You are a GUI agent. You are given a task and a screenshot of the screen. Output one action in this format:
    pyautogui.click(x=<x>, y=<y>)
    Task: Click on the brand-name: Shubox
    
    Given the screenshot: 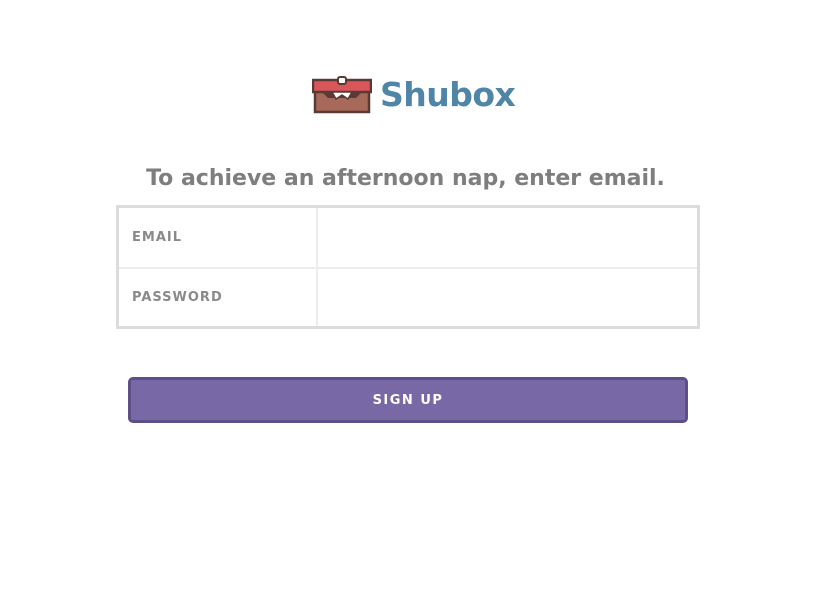 What is the action you would take?
    pyautogui.click(x=448, y=94)
    